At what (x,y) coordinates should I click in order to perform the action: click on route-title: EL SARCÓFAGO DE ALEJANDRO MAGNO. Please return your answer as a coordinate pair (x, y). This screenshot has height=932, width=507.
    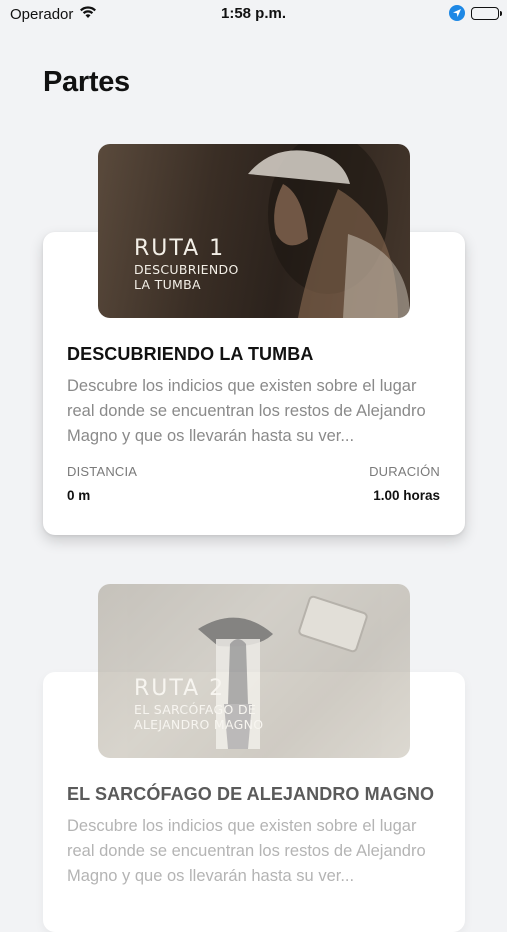
    Looking at the image, I should click on (251, 794).